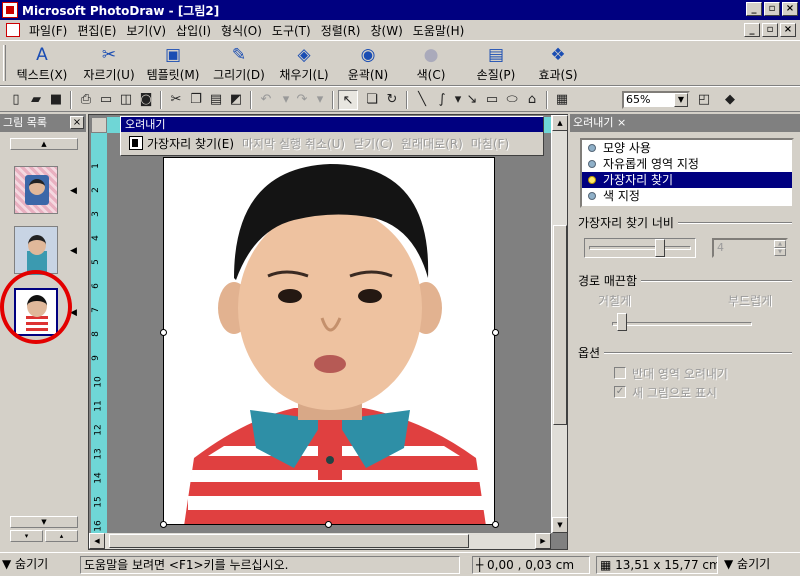 Image resolution: width=800 pixels, height=576 pixels. Describe the element at coordinates (496, 64) in the screenshot. I see `touch-up-button: ▤ 손질(P)` at that location.